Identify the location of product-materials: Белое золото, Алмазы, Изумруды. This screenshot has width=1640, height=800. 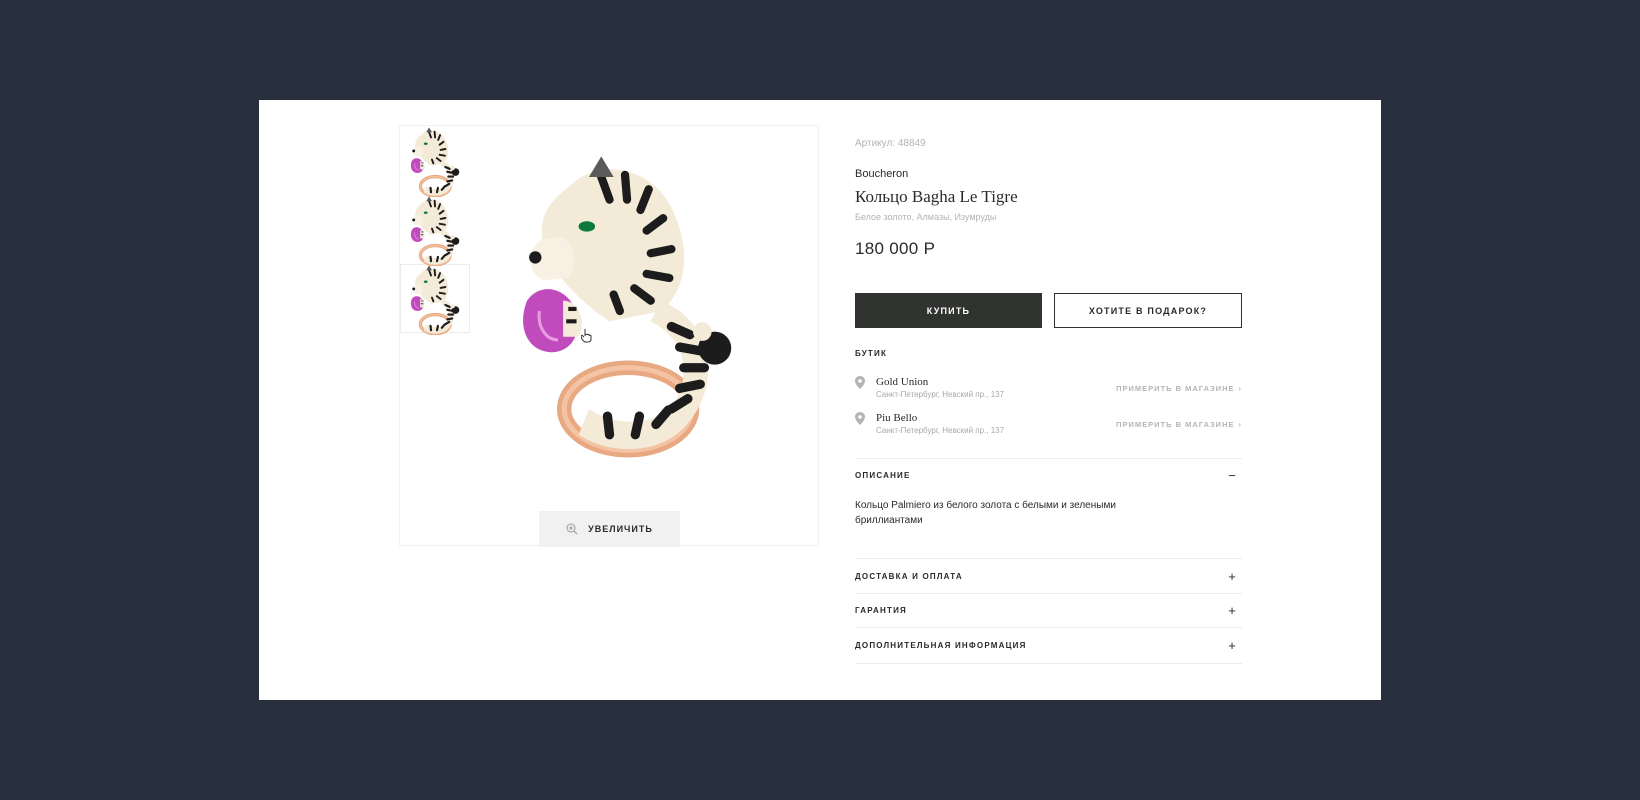
(926, 217).